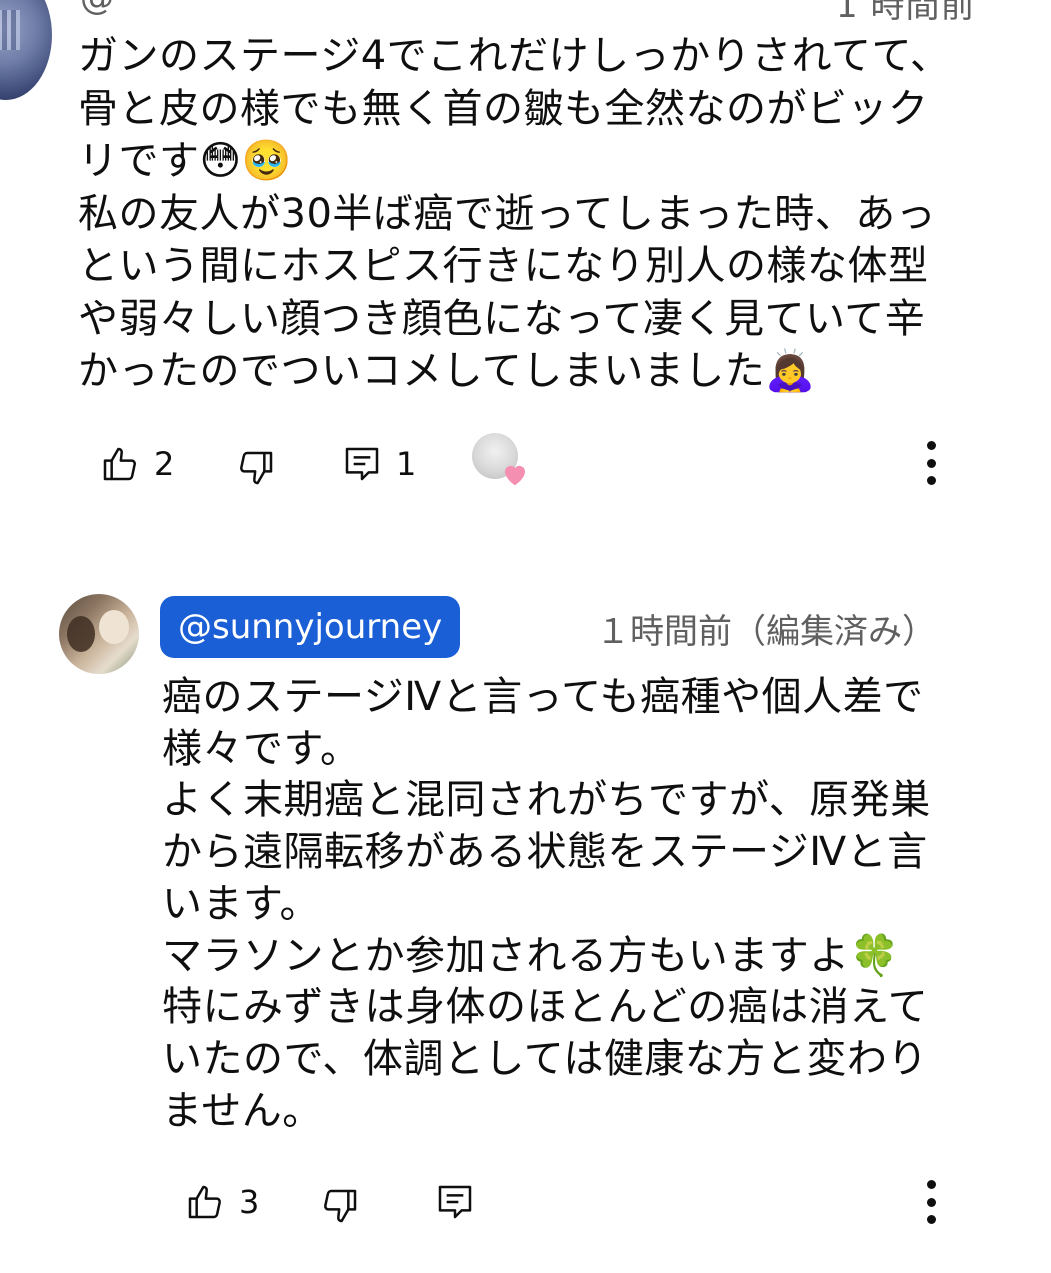 Image resolution: width=1051 pixels, height=1273 pixels. Describe the element at coordinates (546, 800) in the screenshot. I see `comment-line: よく末期癌と混同されがちですが、原発巣` at that location.